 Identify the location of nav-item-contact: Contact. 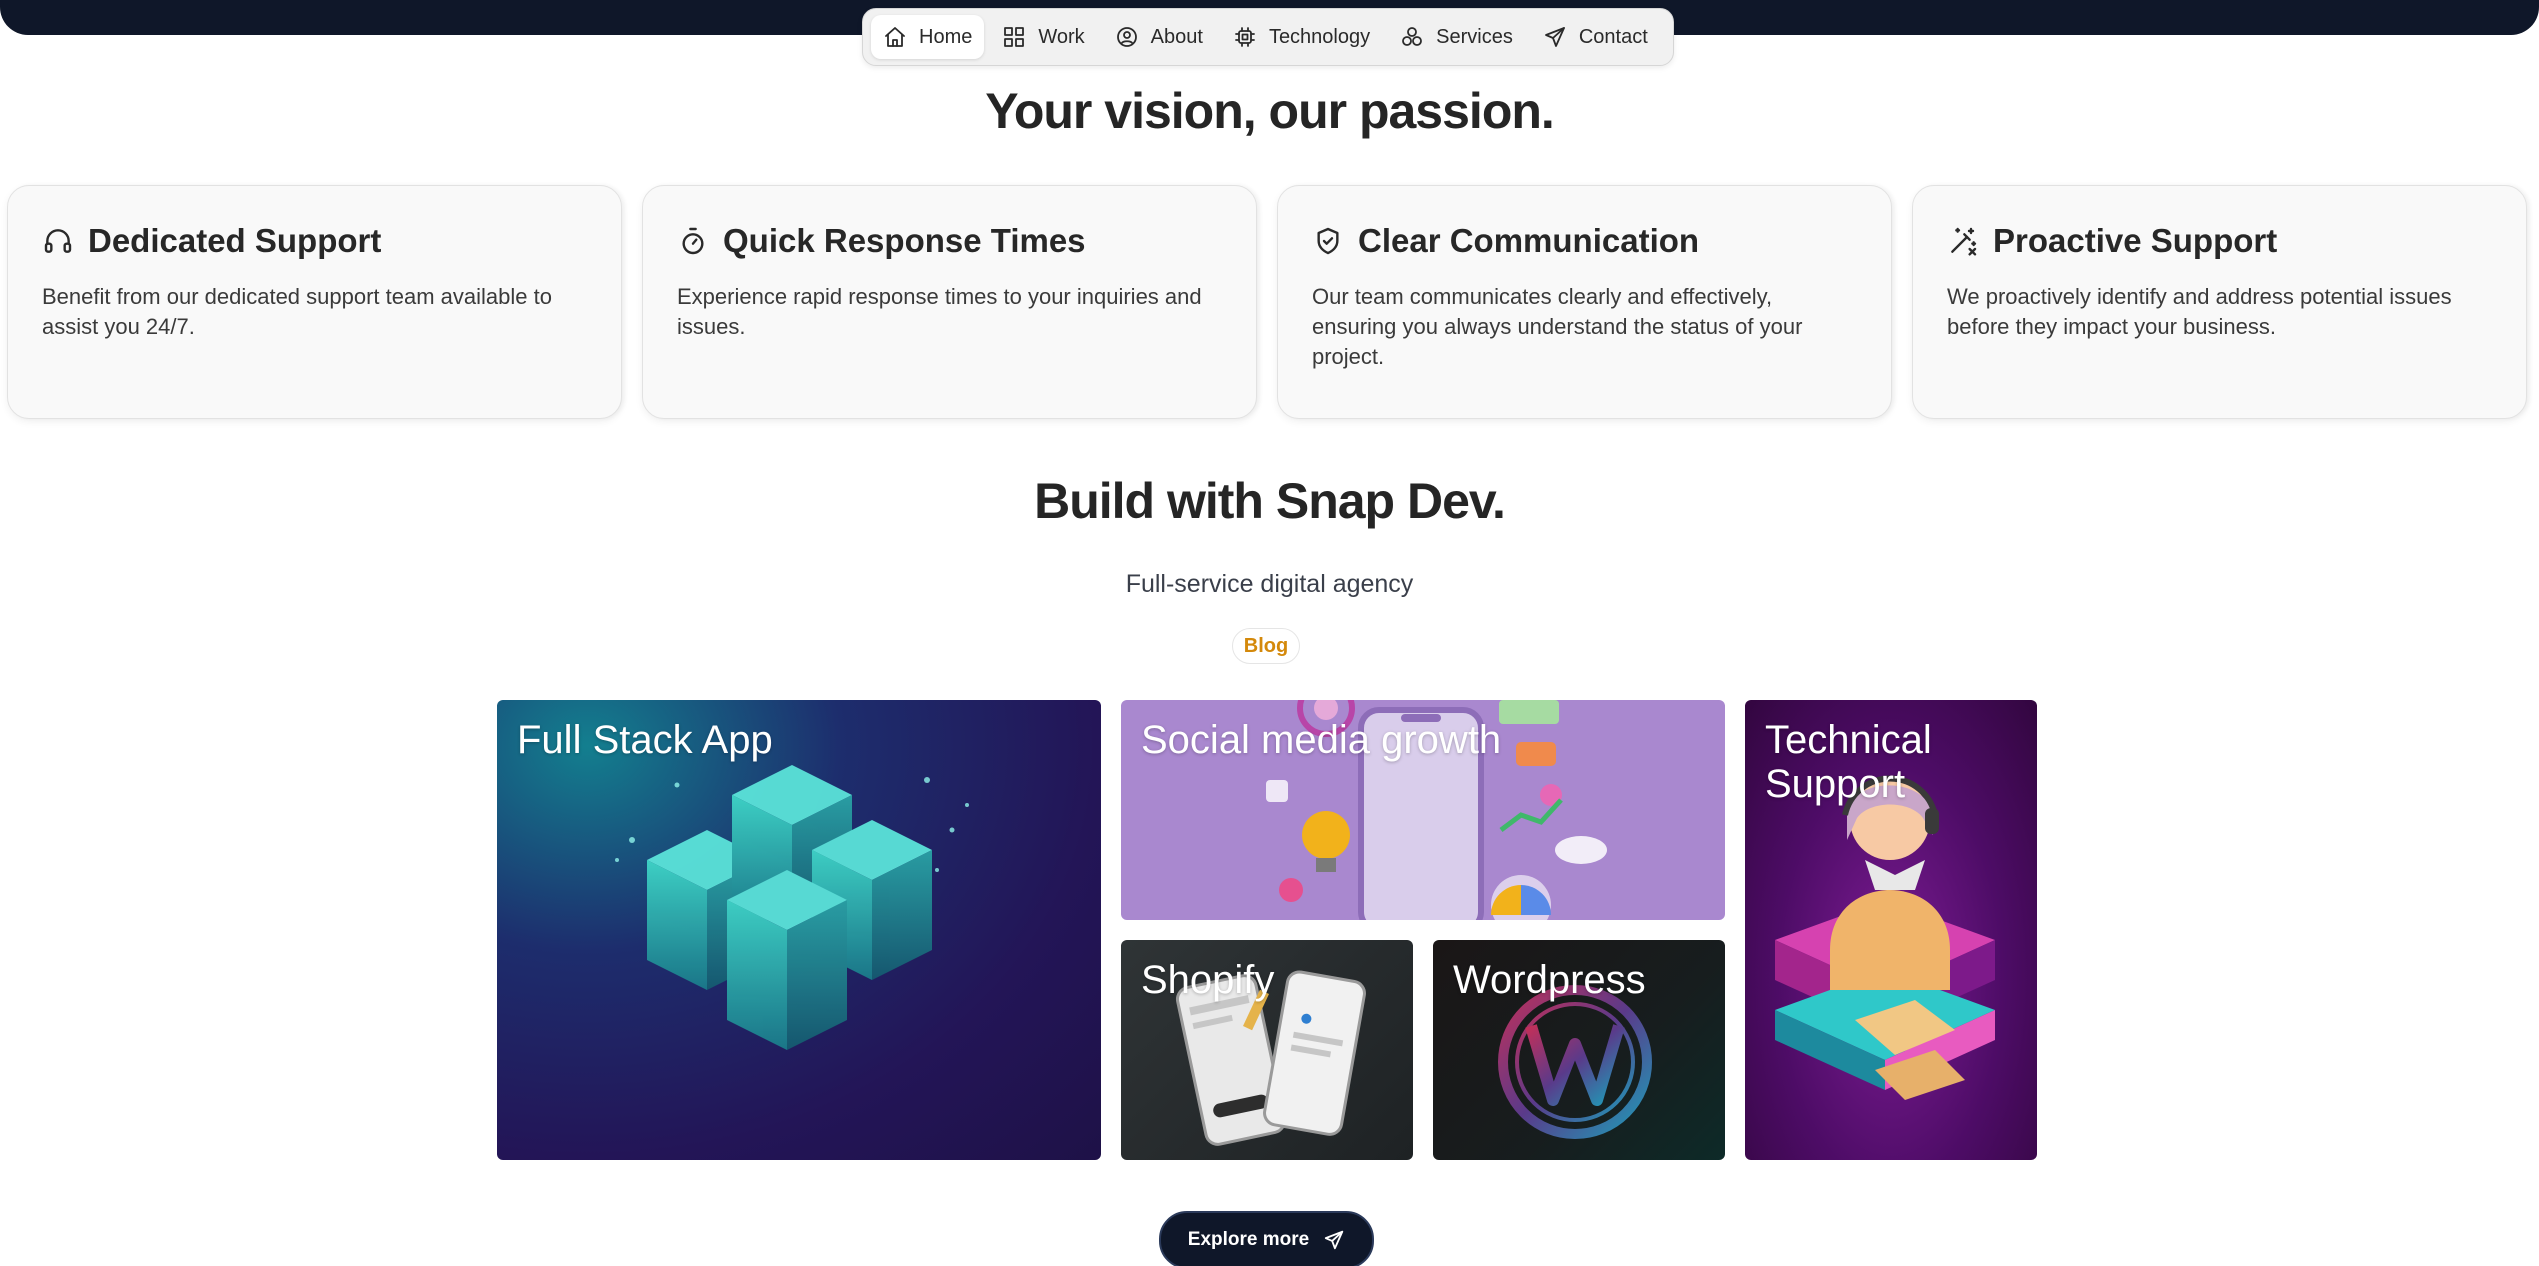
(1595, 37).